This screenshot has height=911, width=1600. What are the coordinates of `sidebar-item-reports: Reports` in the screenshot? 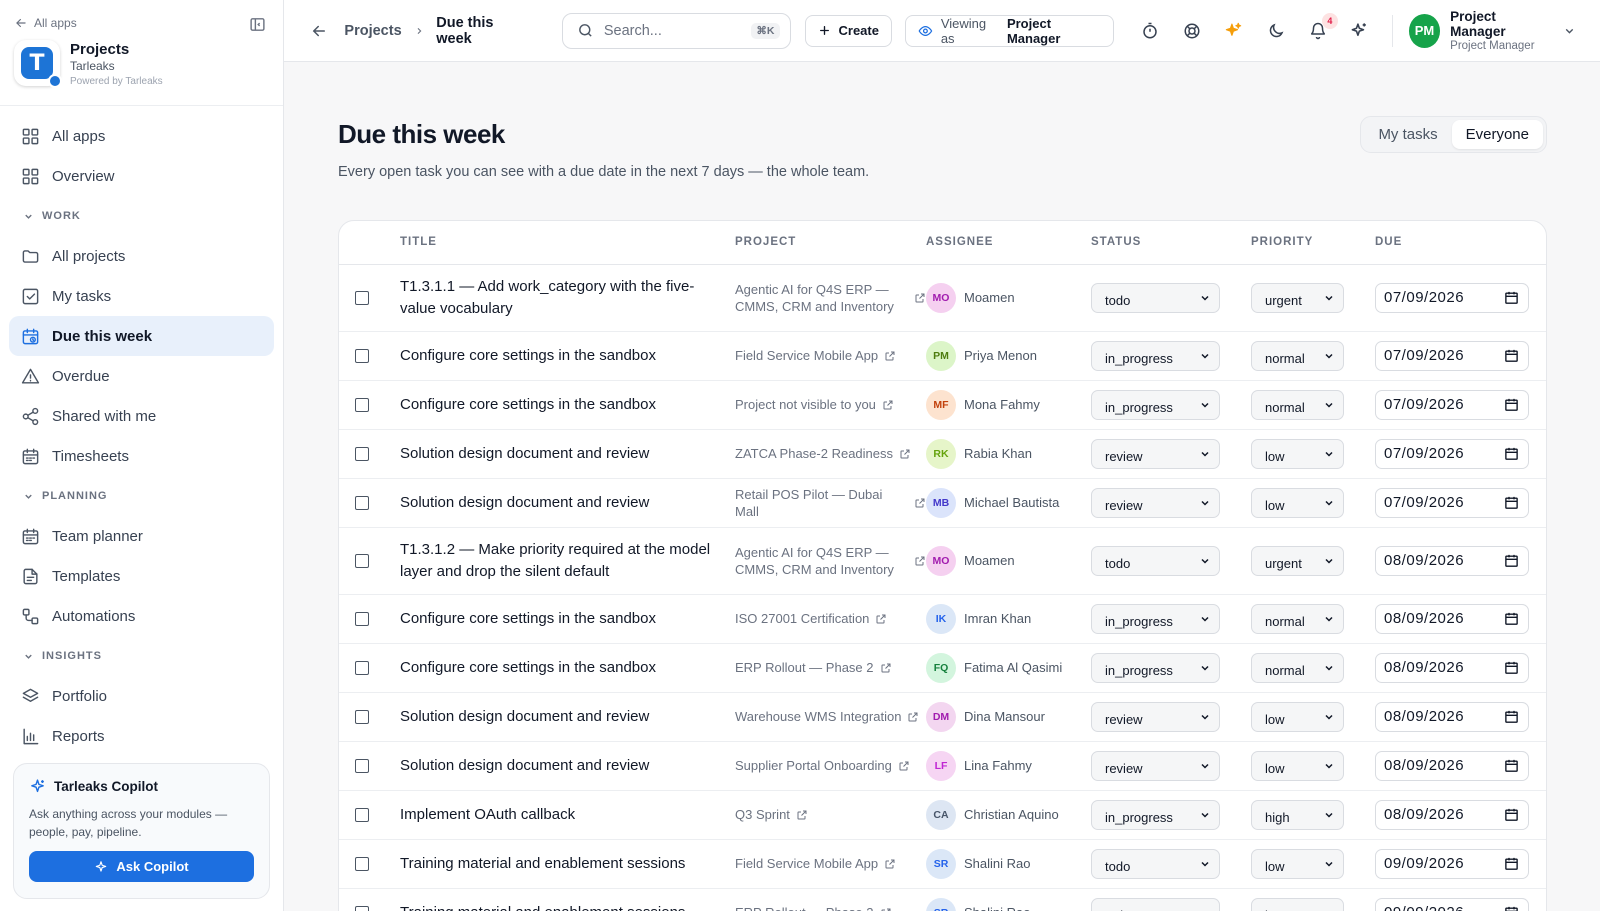 It's located at (141, 736).